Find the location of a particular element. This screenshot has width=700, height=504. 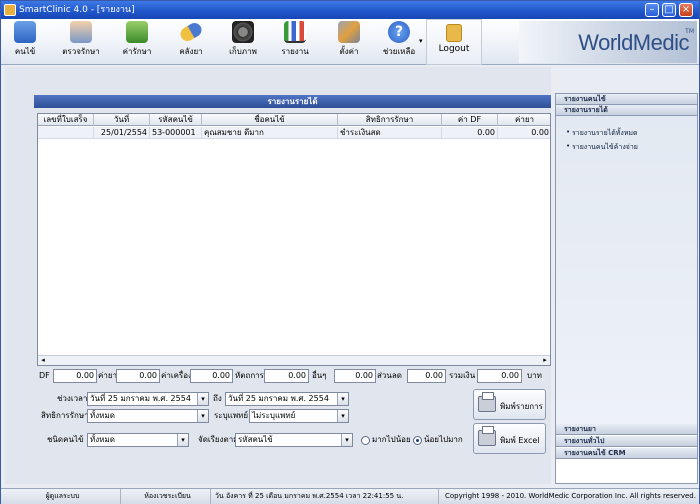

sort-asc-label: น้อยไปมาก is located at coordinates (443, 439).